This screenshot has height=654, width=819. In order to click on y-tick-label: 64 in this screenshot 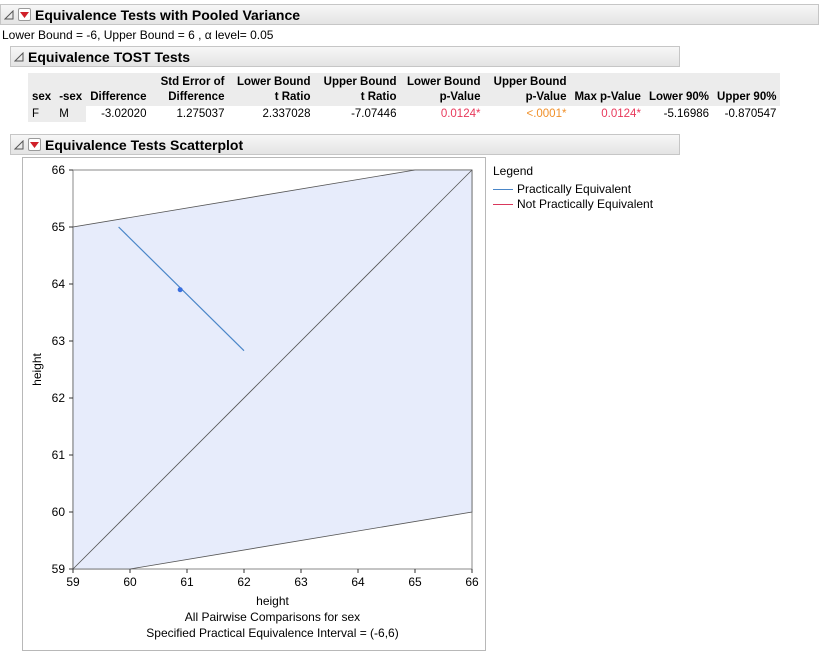, I will do `click(59, 284)`.